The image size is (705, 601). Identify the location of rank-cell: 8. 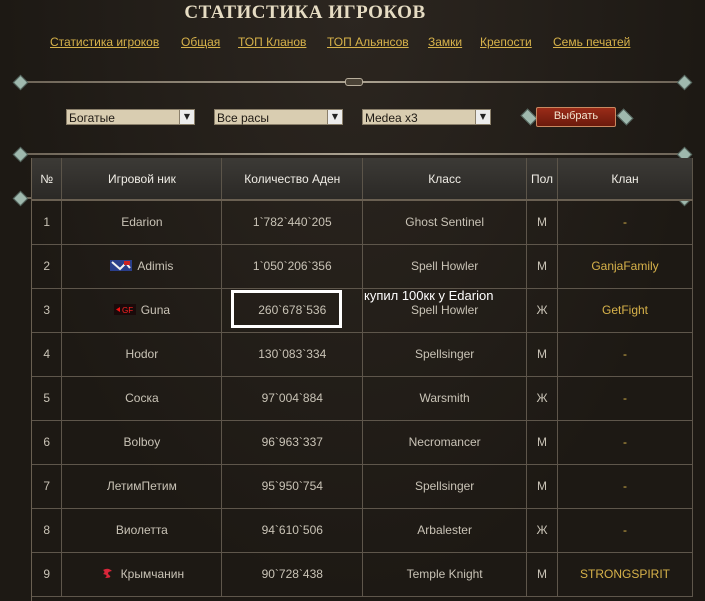
(47, 530).